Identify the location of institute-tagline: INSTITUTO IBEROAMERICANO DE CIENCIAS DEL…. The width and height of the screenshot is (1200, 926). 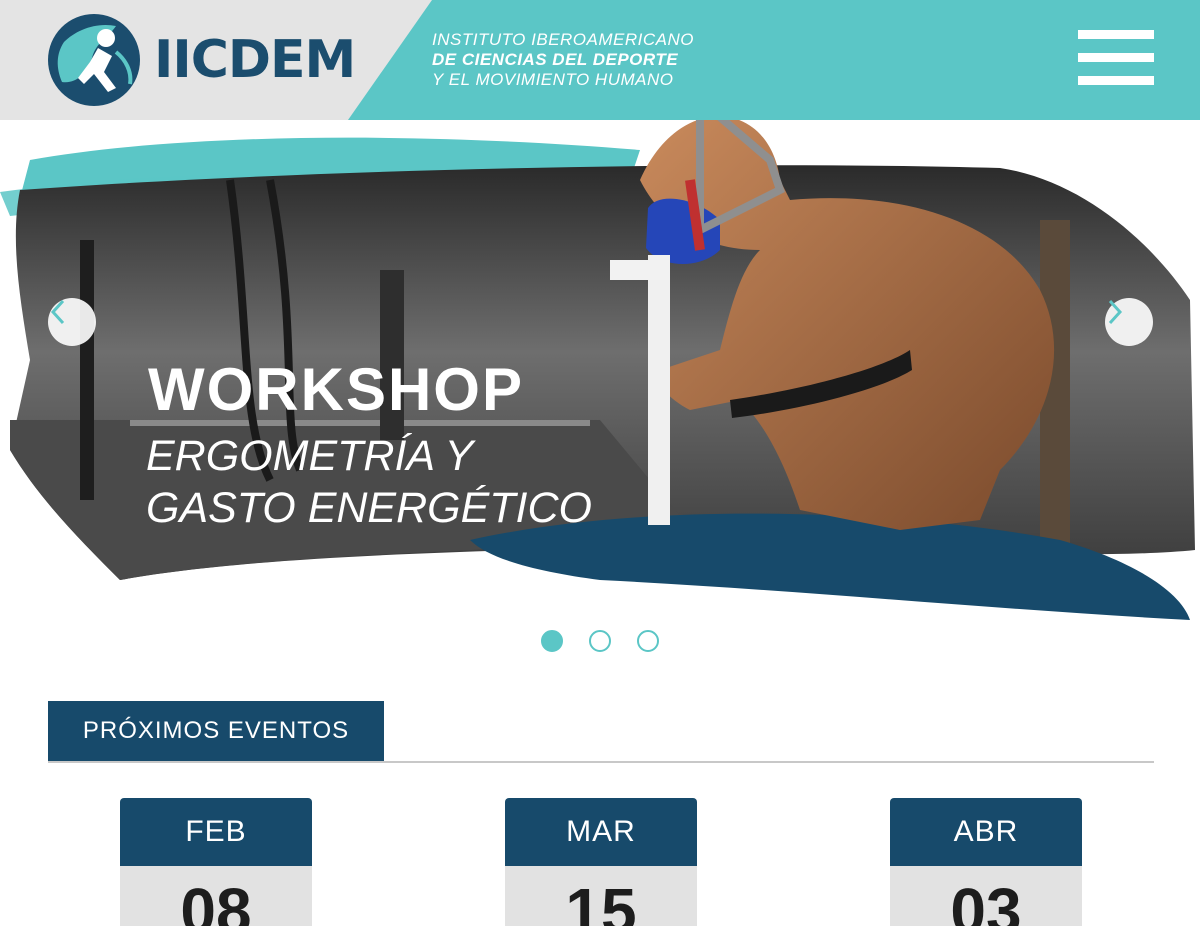
(563, 60).